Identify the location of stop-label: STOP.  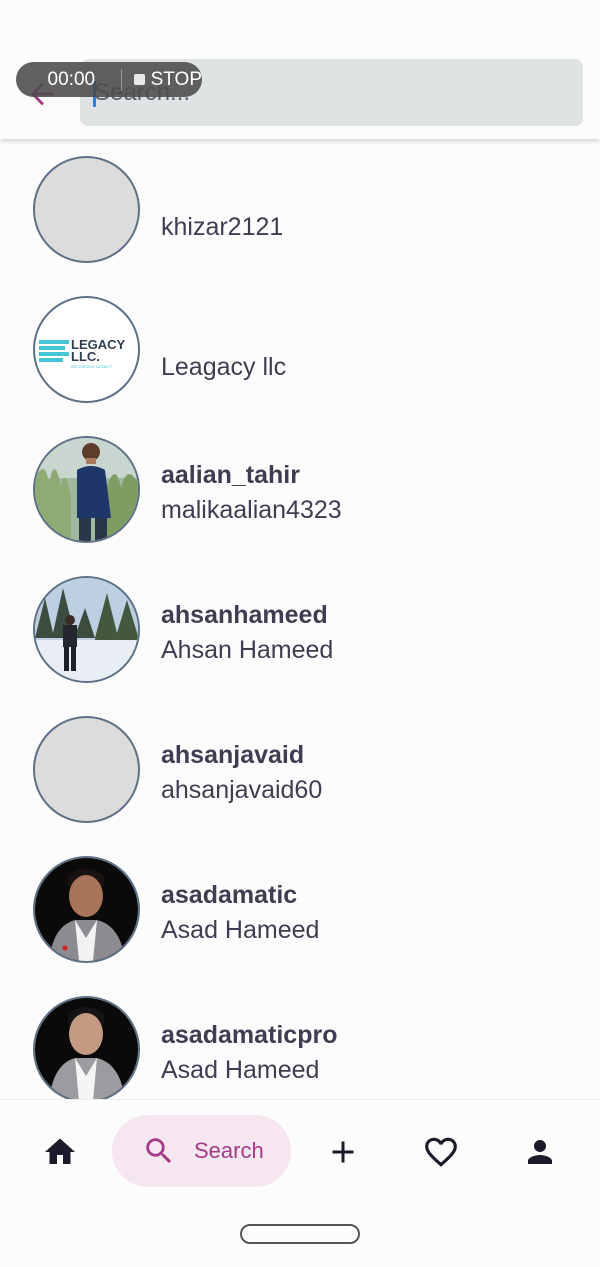
(176, 79).